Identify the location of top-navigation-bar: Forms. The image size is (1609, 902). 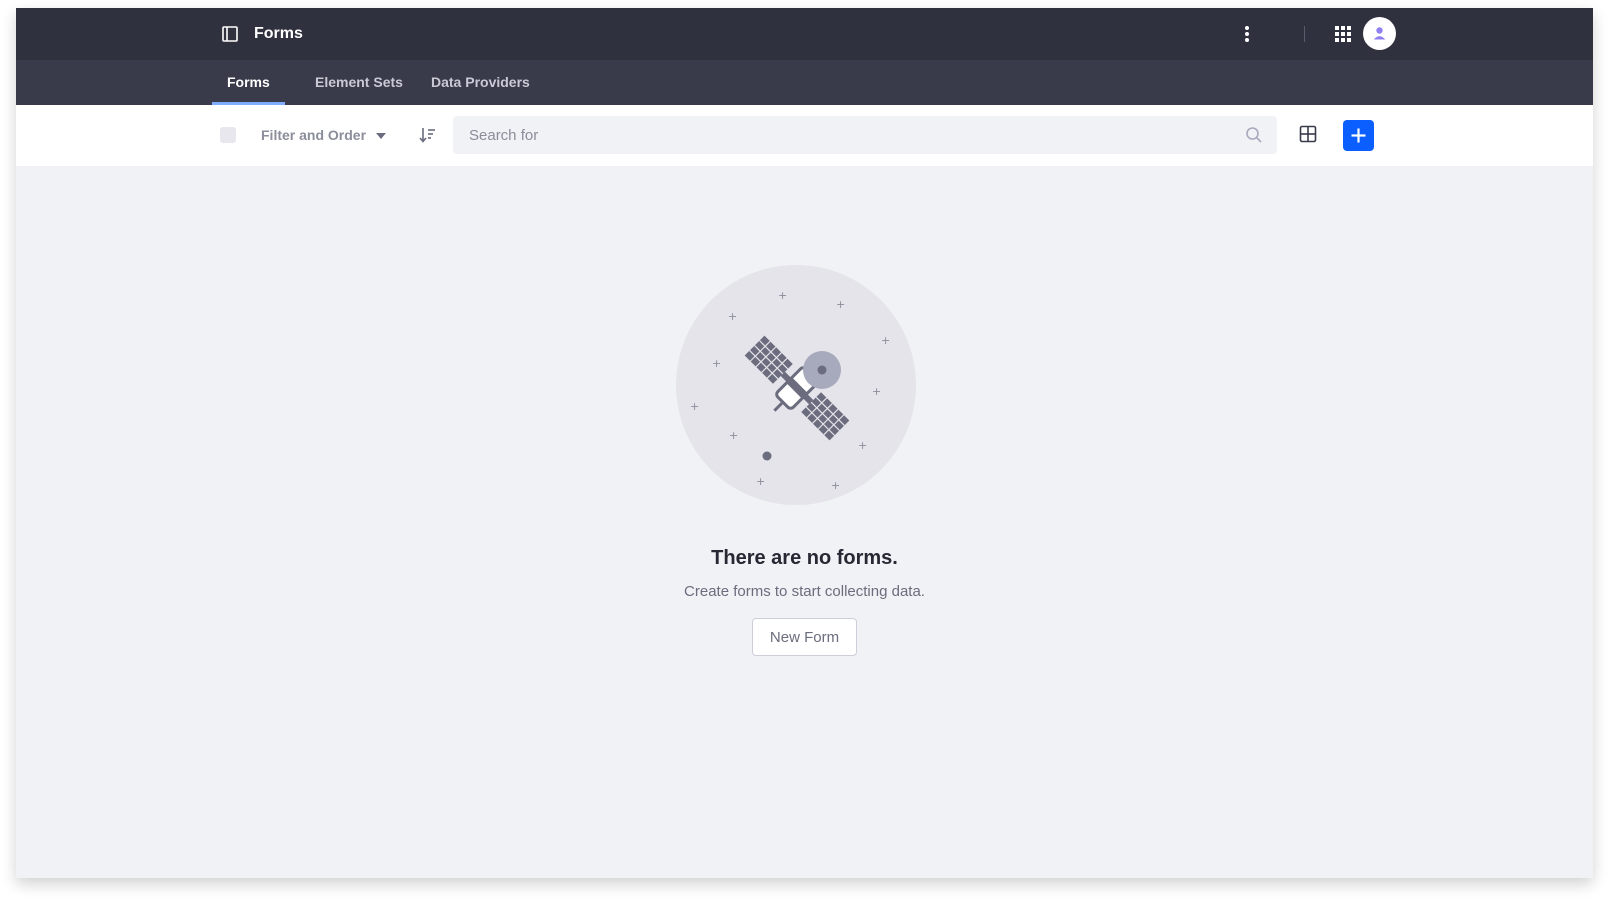
(804, 34).